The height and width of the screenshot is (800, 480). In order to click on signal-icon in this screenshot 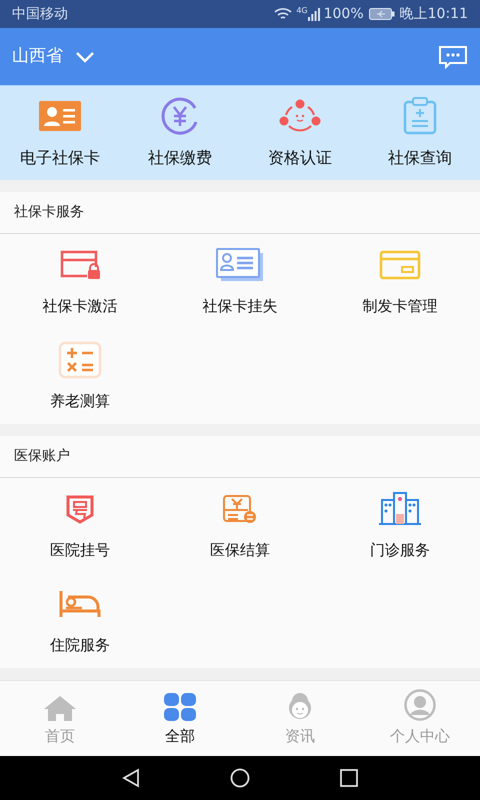, I will do `click(314, 14)`.